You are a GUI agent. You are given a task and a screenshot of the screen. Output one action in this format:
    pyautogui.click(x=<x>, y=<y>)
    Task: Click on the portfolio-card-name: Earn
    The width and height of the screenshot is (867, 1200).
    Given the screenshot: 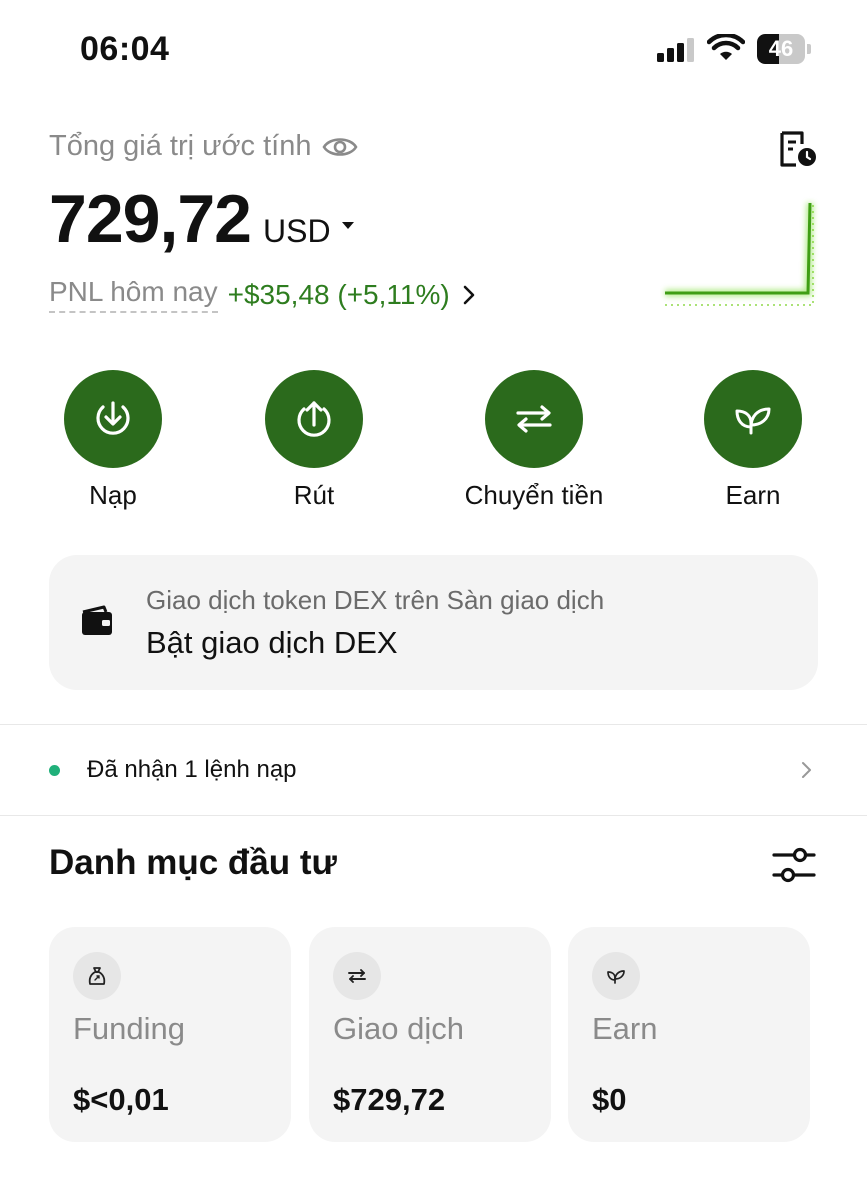 What is the action you would take?
    pyautogui.click(x=625, y=1028)
    